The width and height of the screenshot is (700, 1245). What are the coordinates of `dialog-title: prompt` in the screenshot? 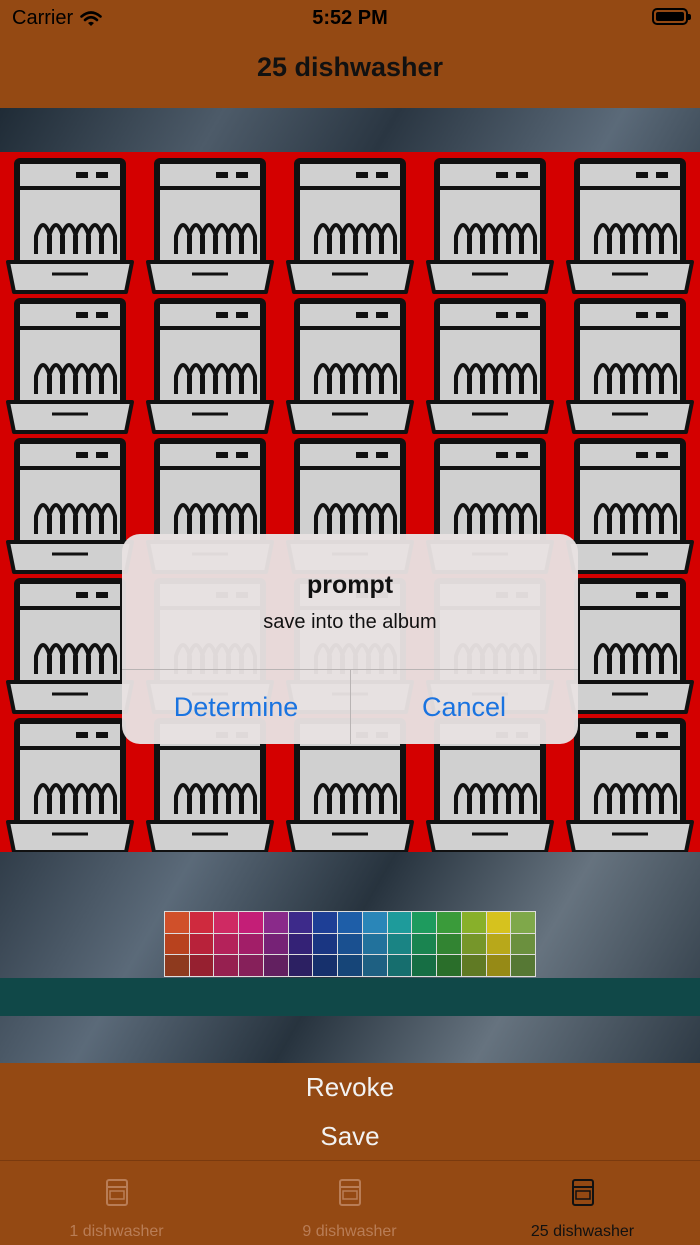 It's located at (350, 585).